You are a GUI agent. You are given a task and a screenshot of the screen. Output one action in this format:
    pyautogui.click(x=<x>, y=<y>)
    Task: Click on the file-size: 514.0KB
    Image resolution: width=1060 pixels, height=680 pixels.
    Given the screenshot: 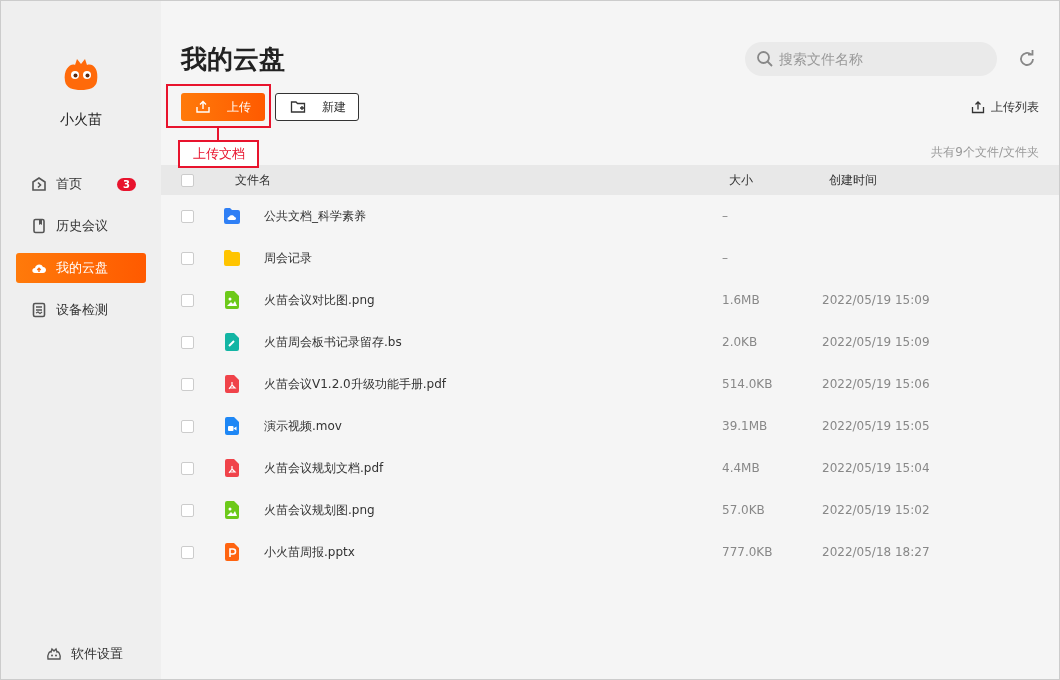 What is the action you would take?
    pyautogui.click(x=748, y=384)
    